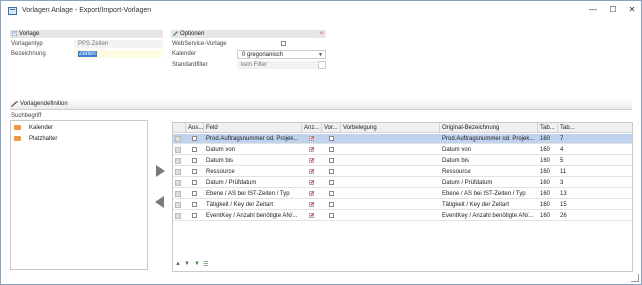 The image size is (642, 285). What do you see at coordinates (283, 43) in the screenshot?
I see `webservice-checkbox` at bounding box center [283, 43].